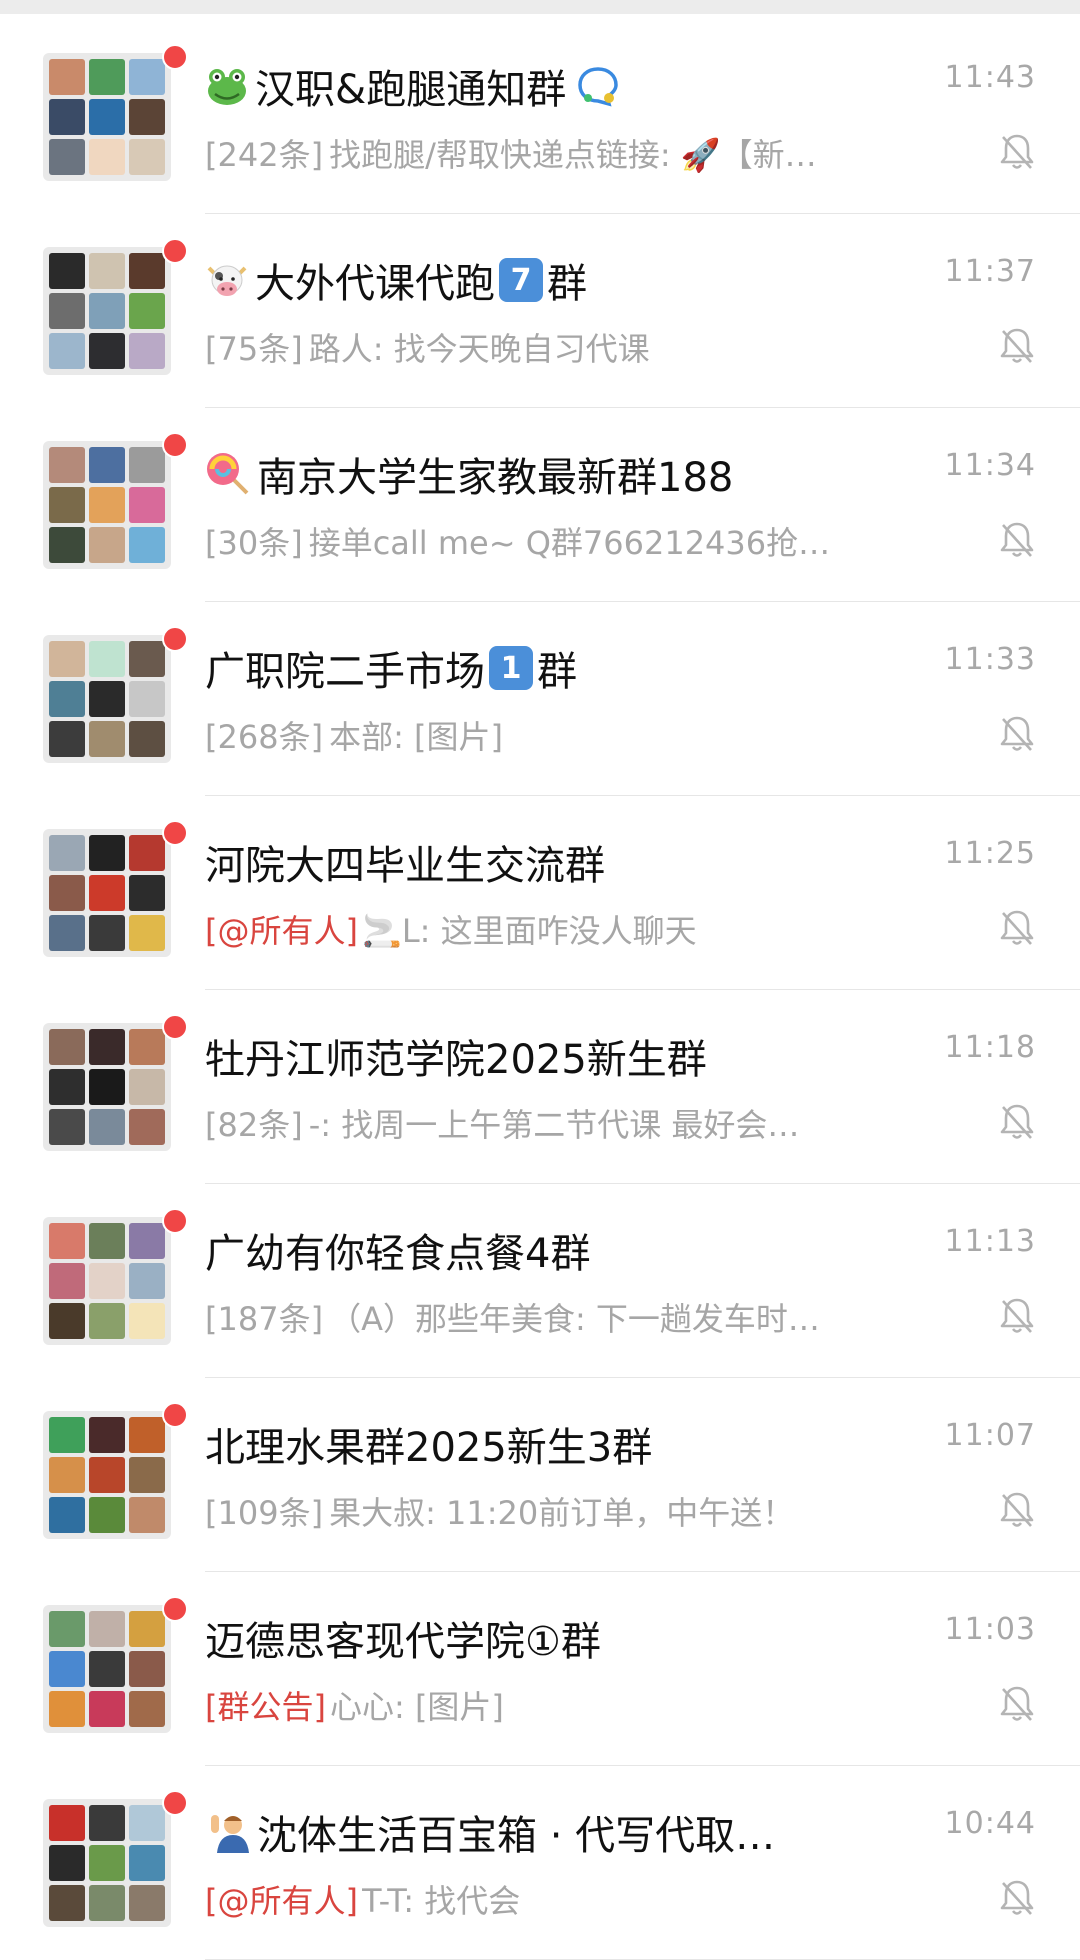  What do you see at coordinates (540, 7) in the screenshot?
I see `status-bar-edge` at bounding box center [540, 7].